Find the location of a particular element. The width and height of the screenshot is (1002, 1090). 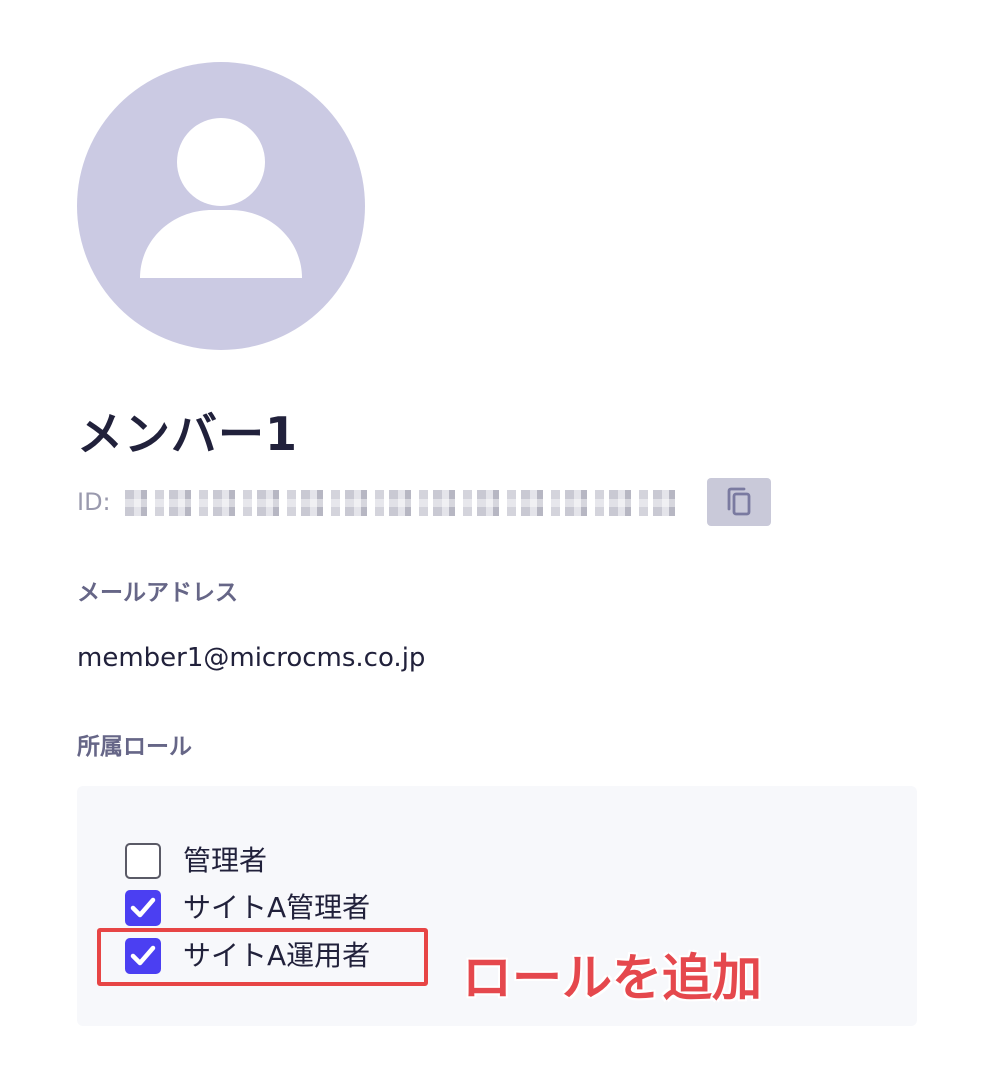

annotation-add-role: ロールを追加 is located at coordinates (612, 978).